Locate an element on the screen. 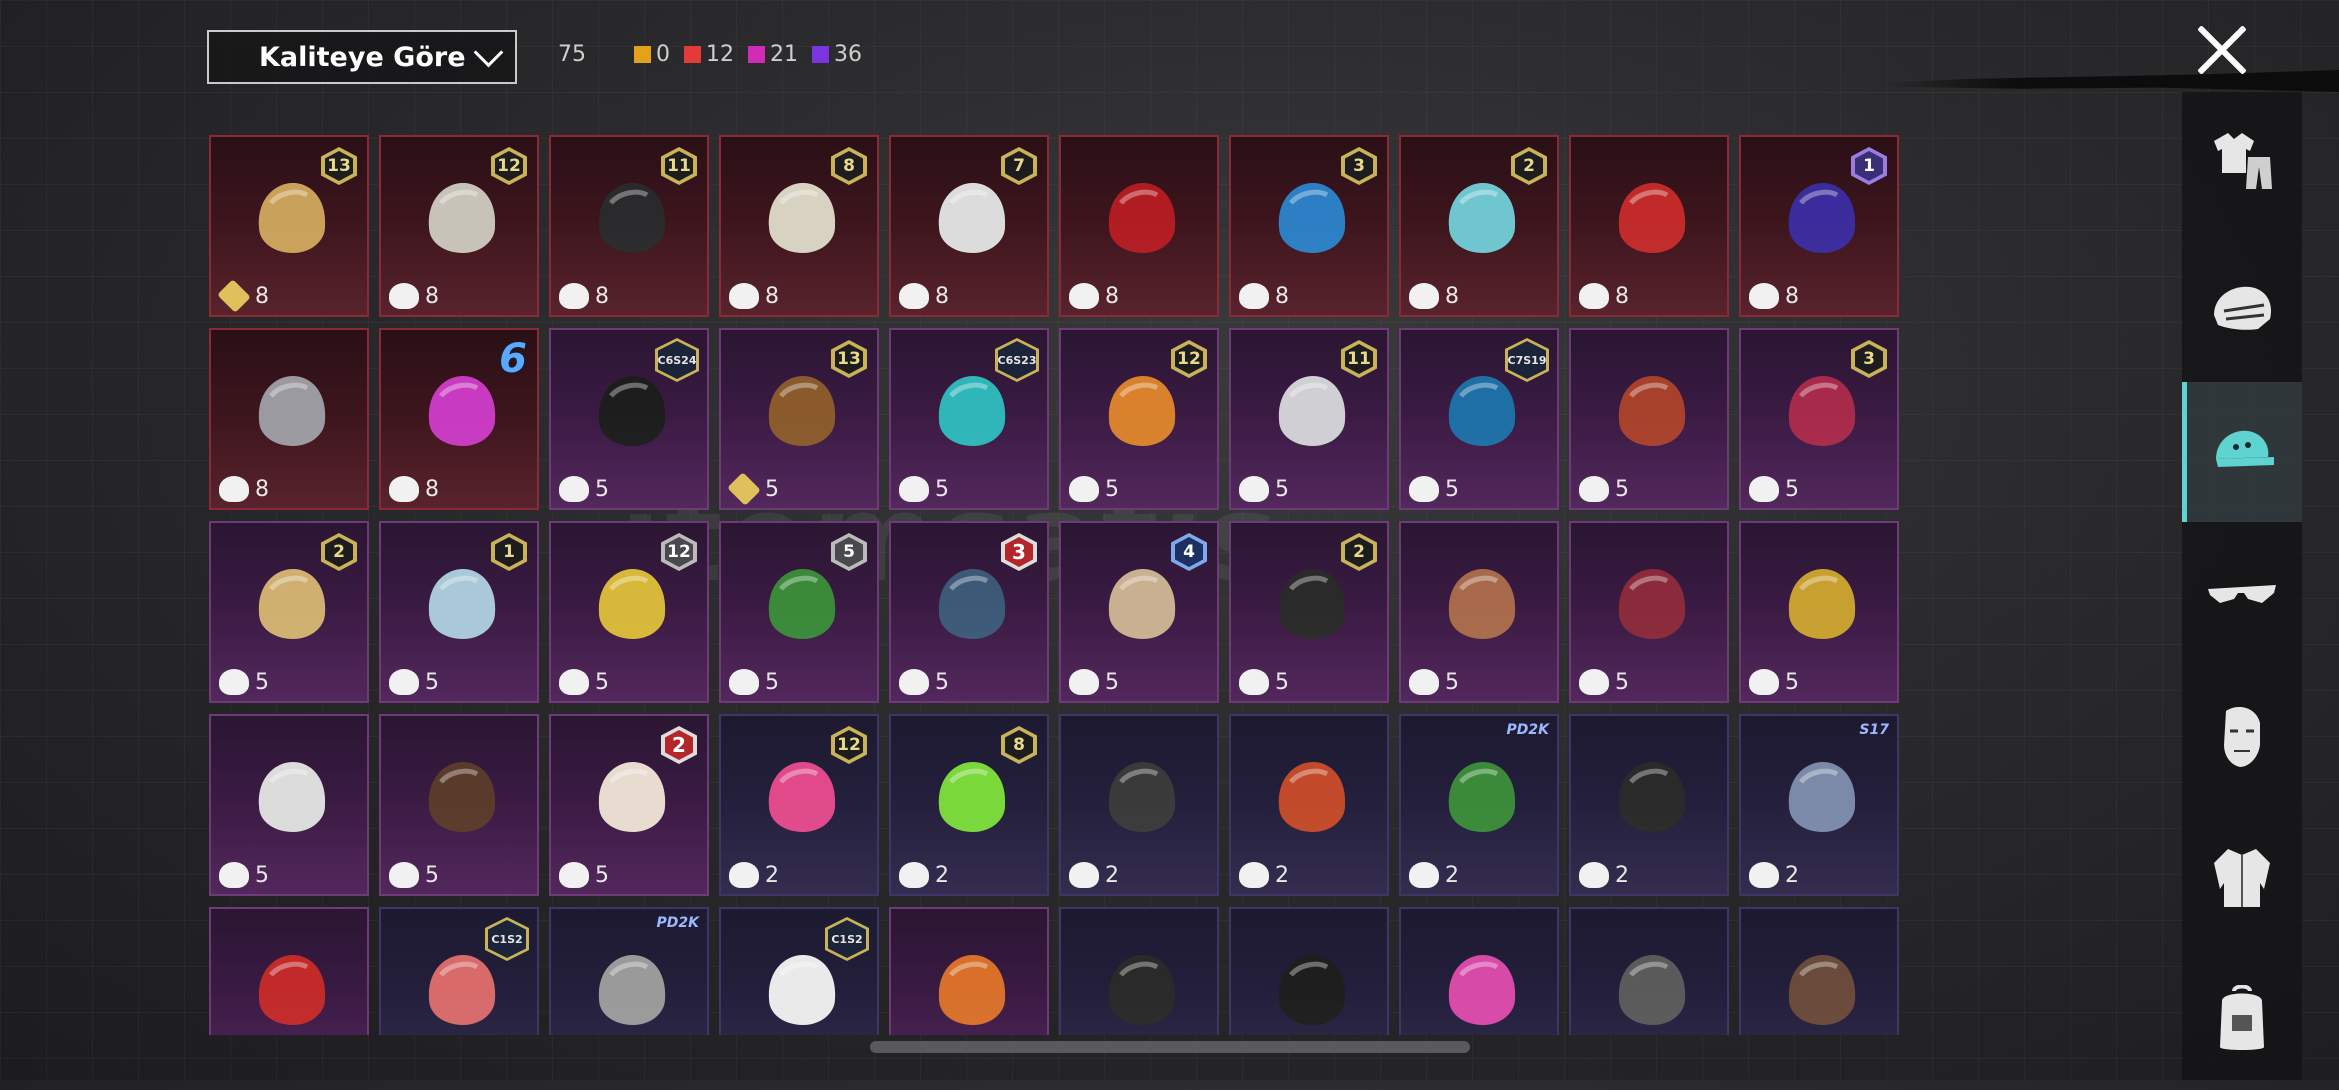  inventory-item: 11 8 is located at coordinates (629, 226).